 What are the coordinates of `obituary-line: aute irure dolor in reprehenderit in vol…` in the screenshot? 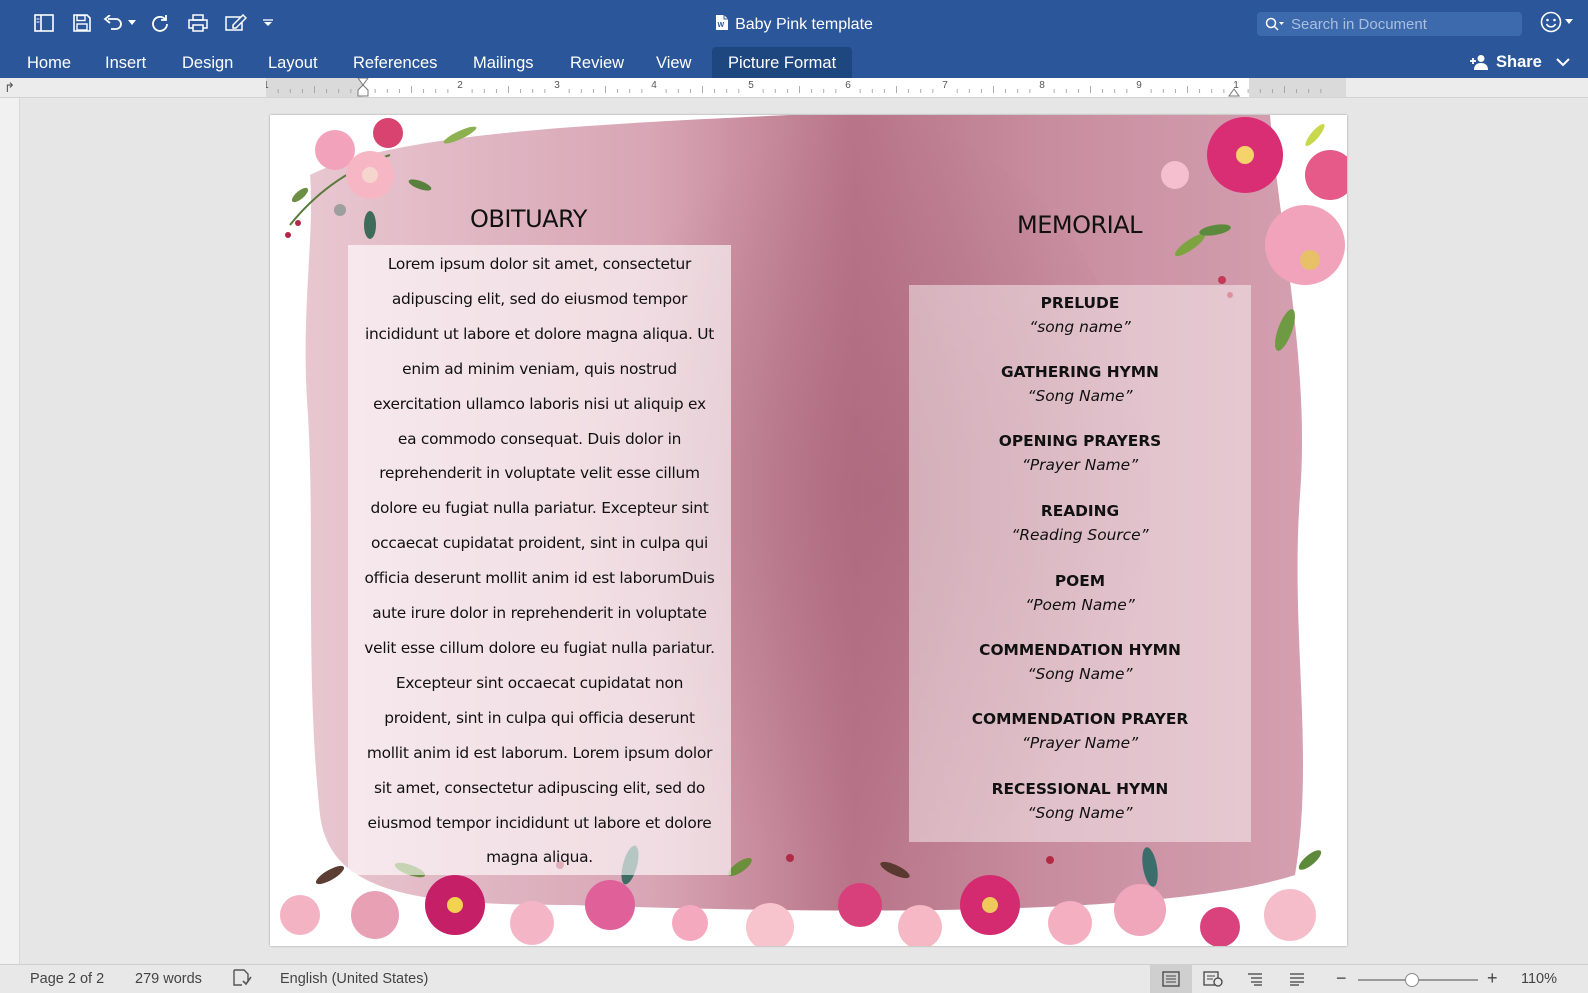 It's located at (539, 613).